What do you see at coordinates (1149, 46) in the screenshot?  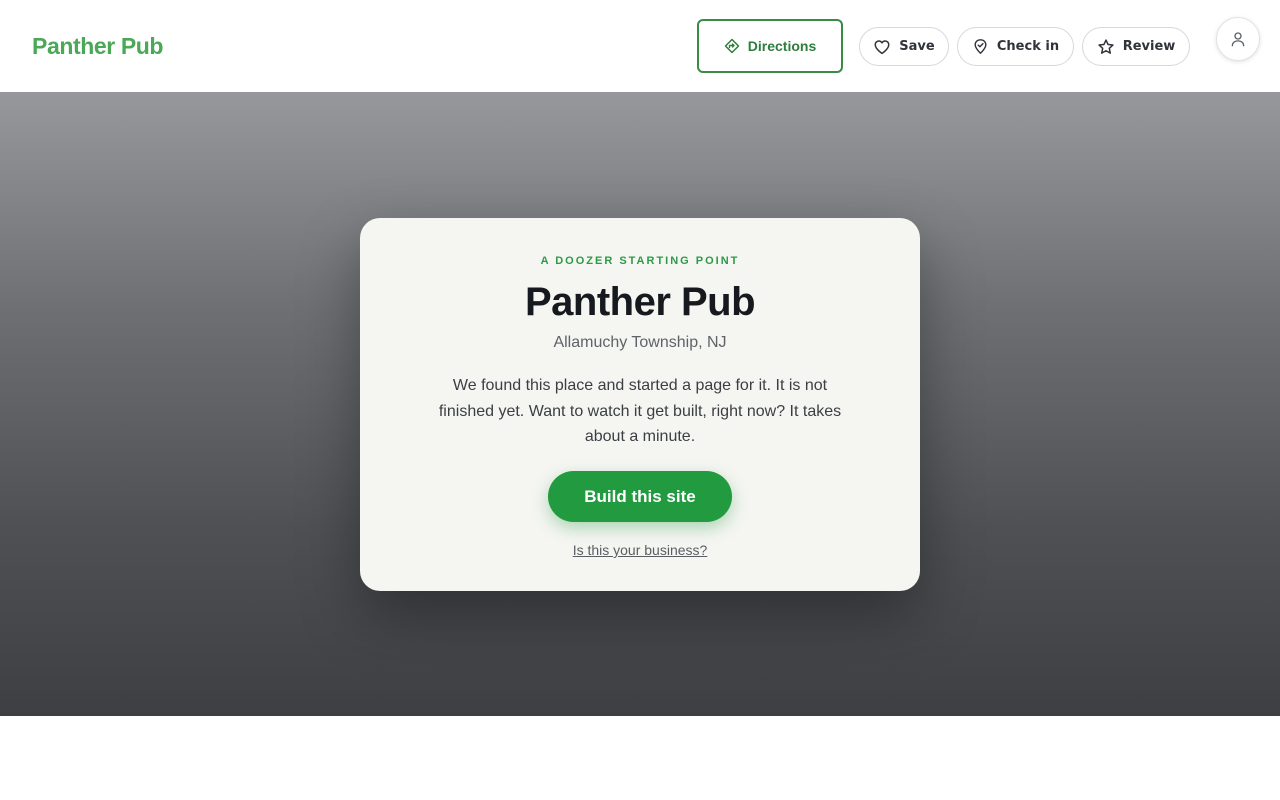 I see `review-label: Review` at bounding box center [1149, 46].